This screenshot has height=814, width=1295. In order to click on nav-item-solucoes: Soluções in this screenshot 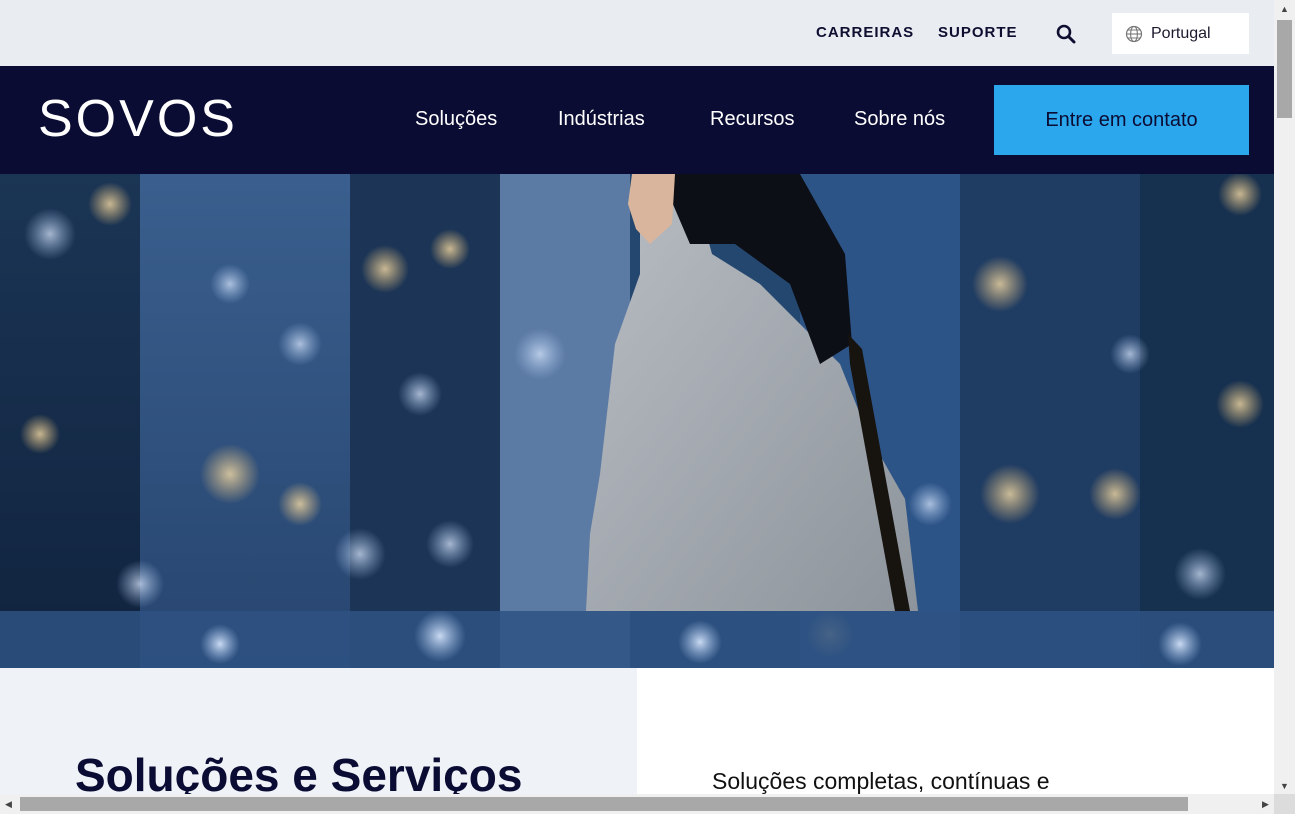, I will do `click(456, 119)`.